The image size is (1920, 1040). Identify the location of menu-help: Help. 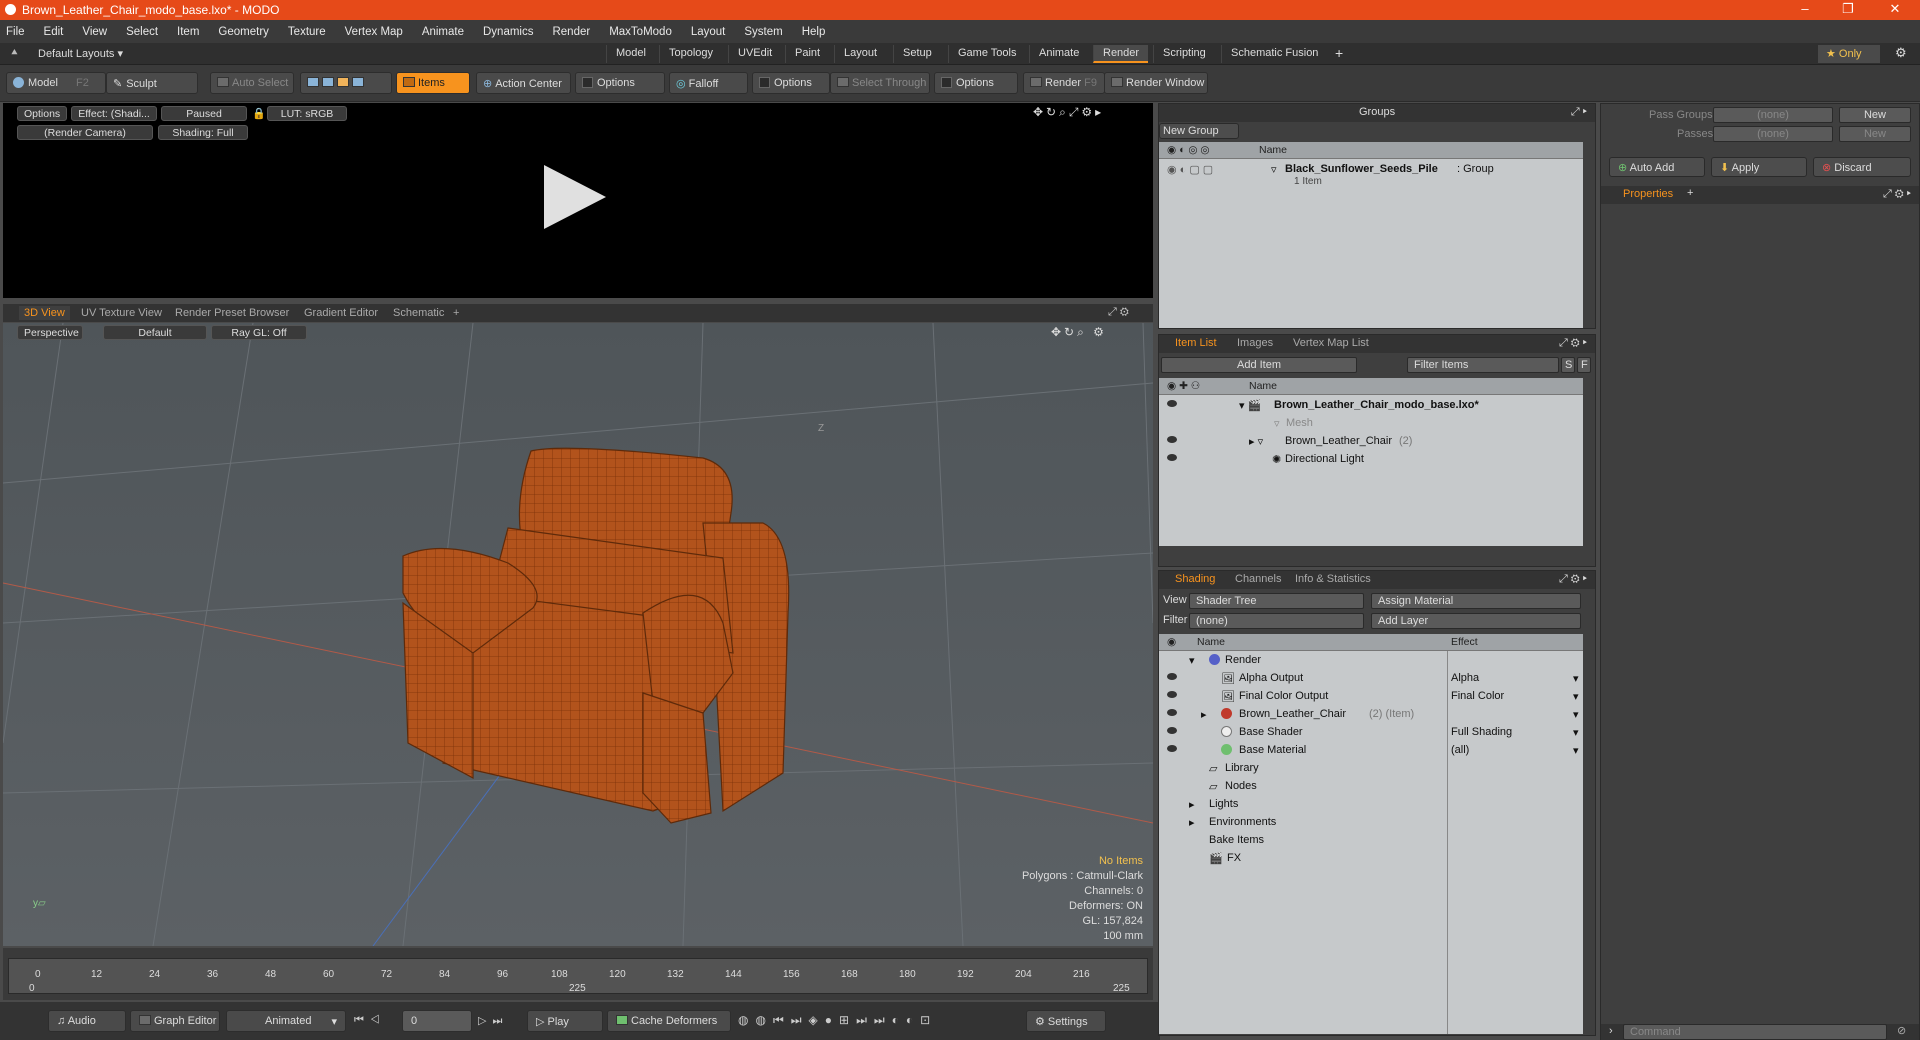
(814, 32).